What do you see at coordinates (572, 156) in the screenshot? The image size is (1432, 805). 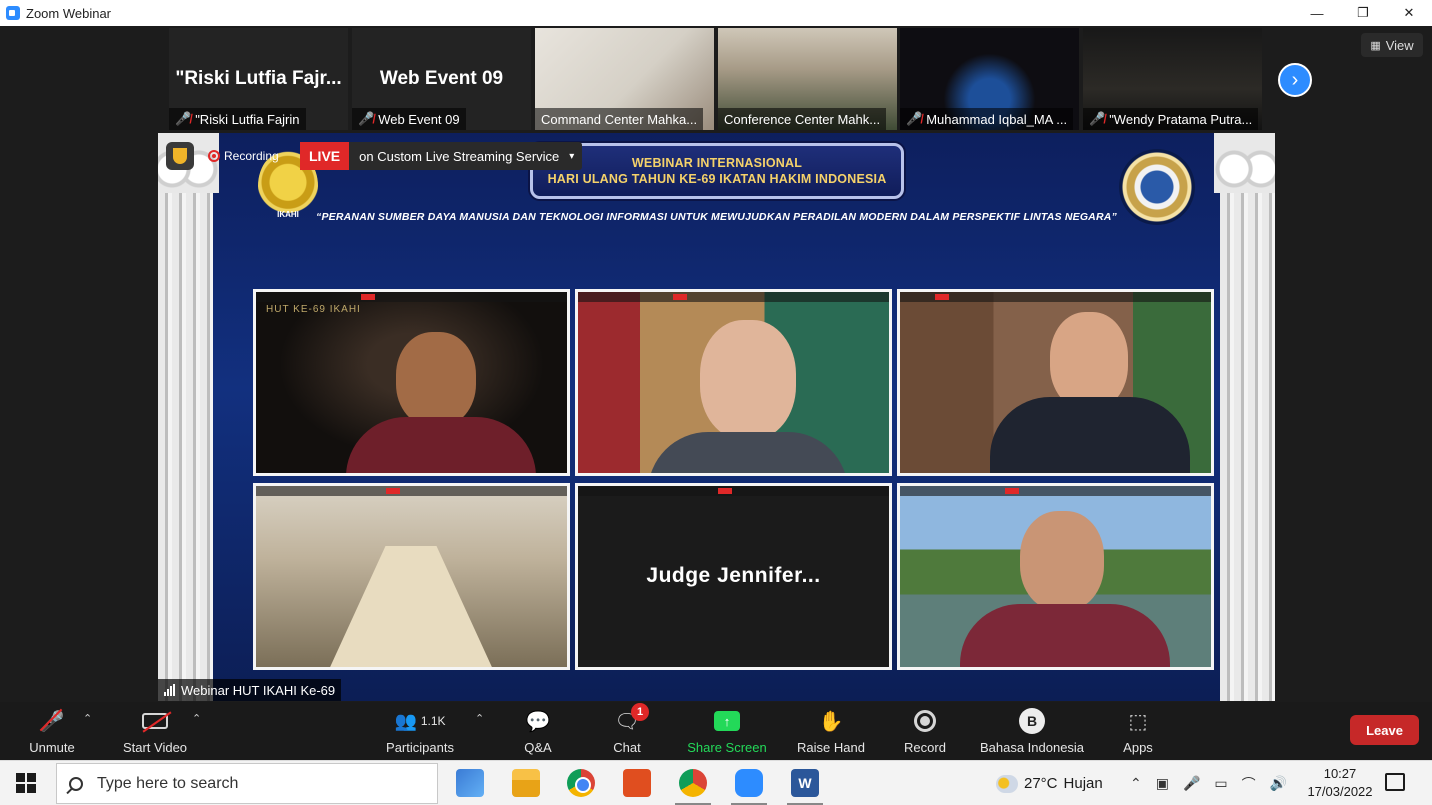 I see `caret-down-icon: ▾` at bounding box center [572, 156].